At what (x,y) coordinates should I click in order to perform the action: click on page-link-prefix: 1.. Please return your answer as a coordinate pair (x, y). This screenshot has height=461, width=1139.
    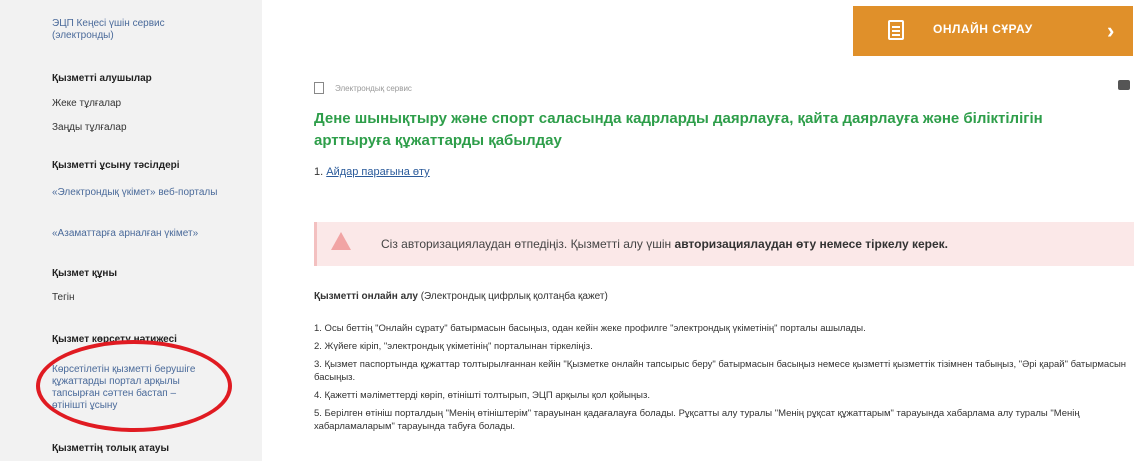
    Looking at the image, I should click on (320, 172).